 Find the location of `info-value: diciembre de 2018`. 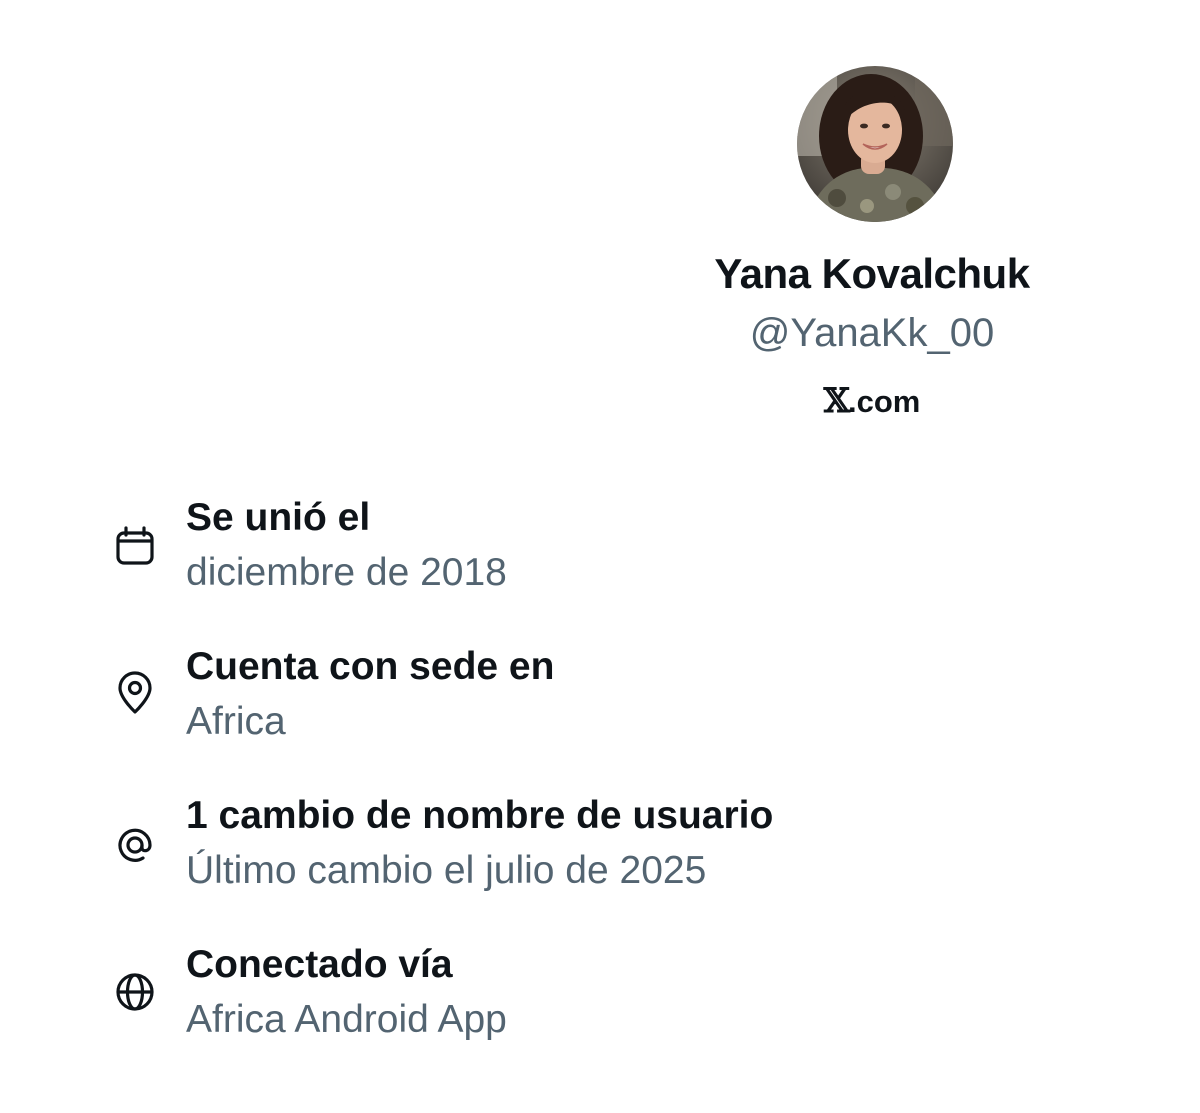

info-value: diciembre de 2018 is located at coordinates (346, 572).